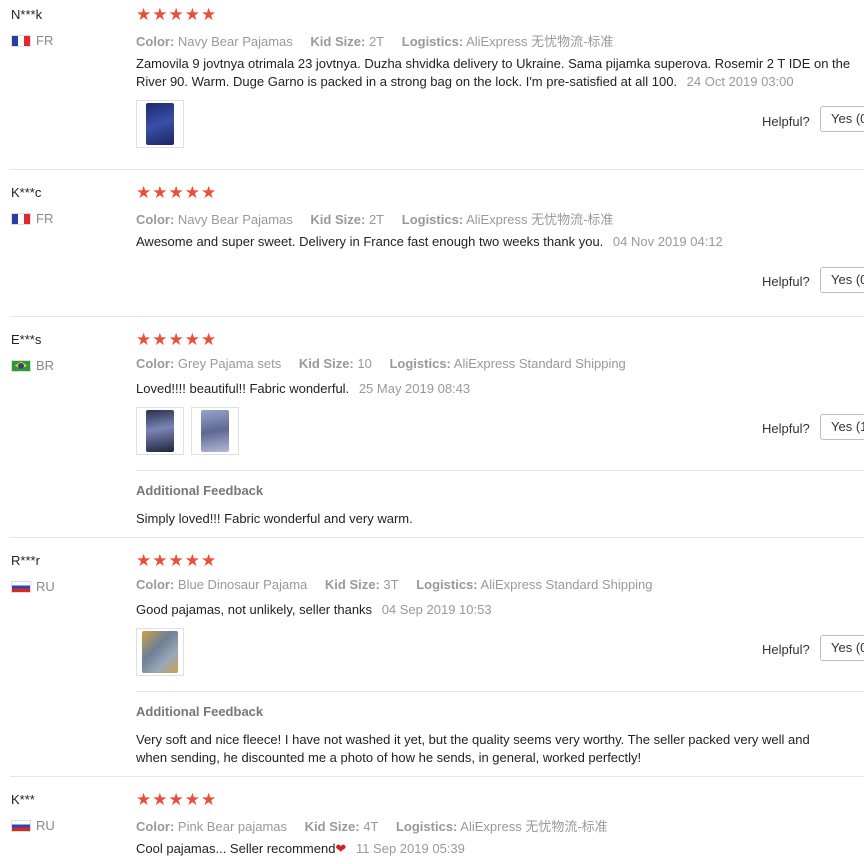 This screenshot has width=864, height=864. Describe the element at coordinates (45, 365) in the screenshot. I see `country-code: BR` at that location.